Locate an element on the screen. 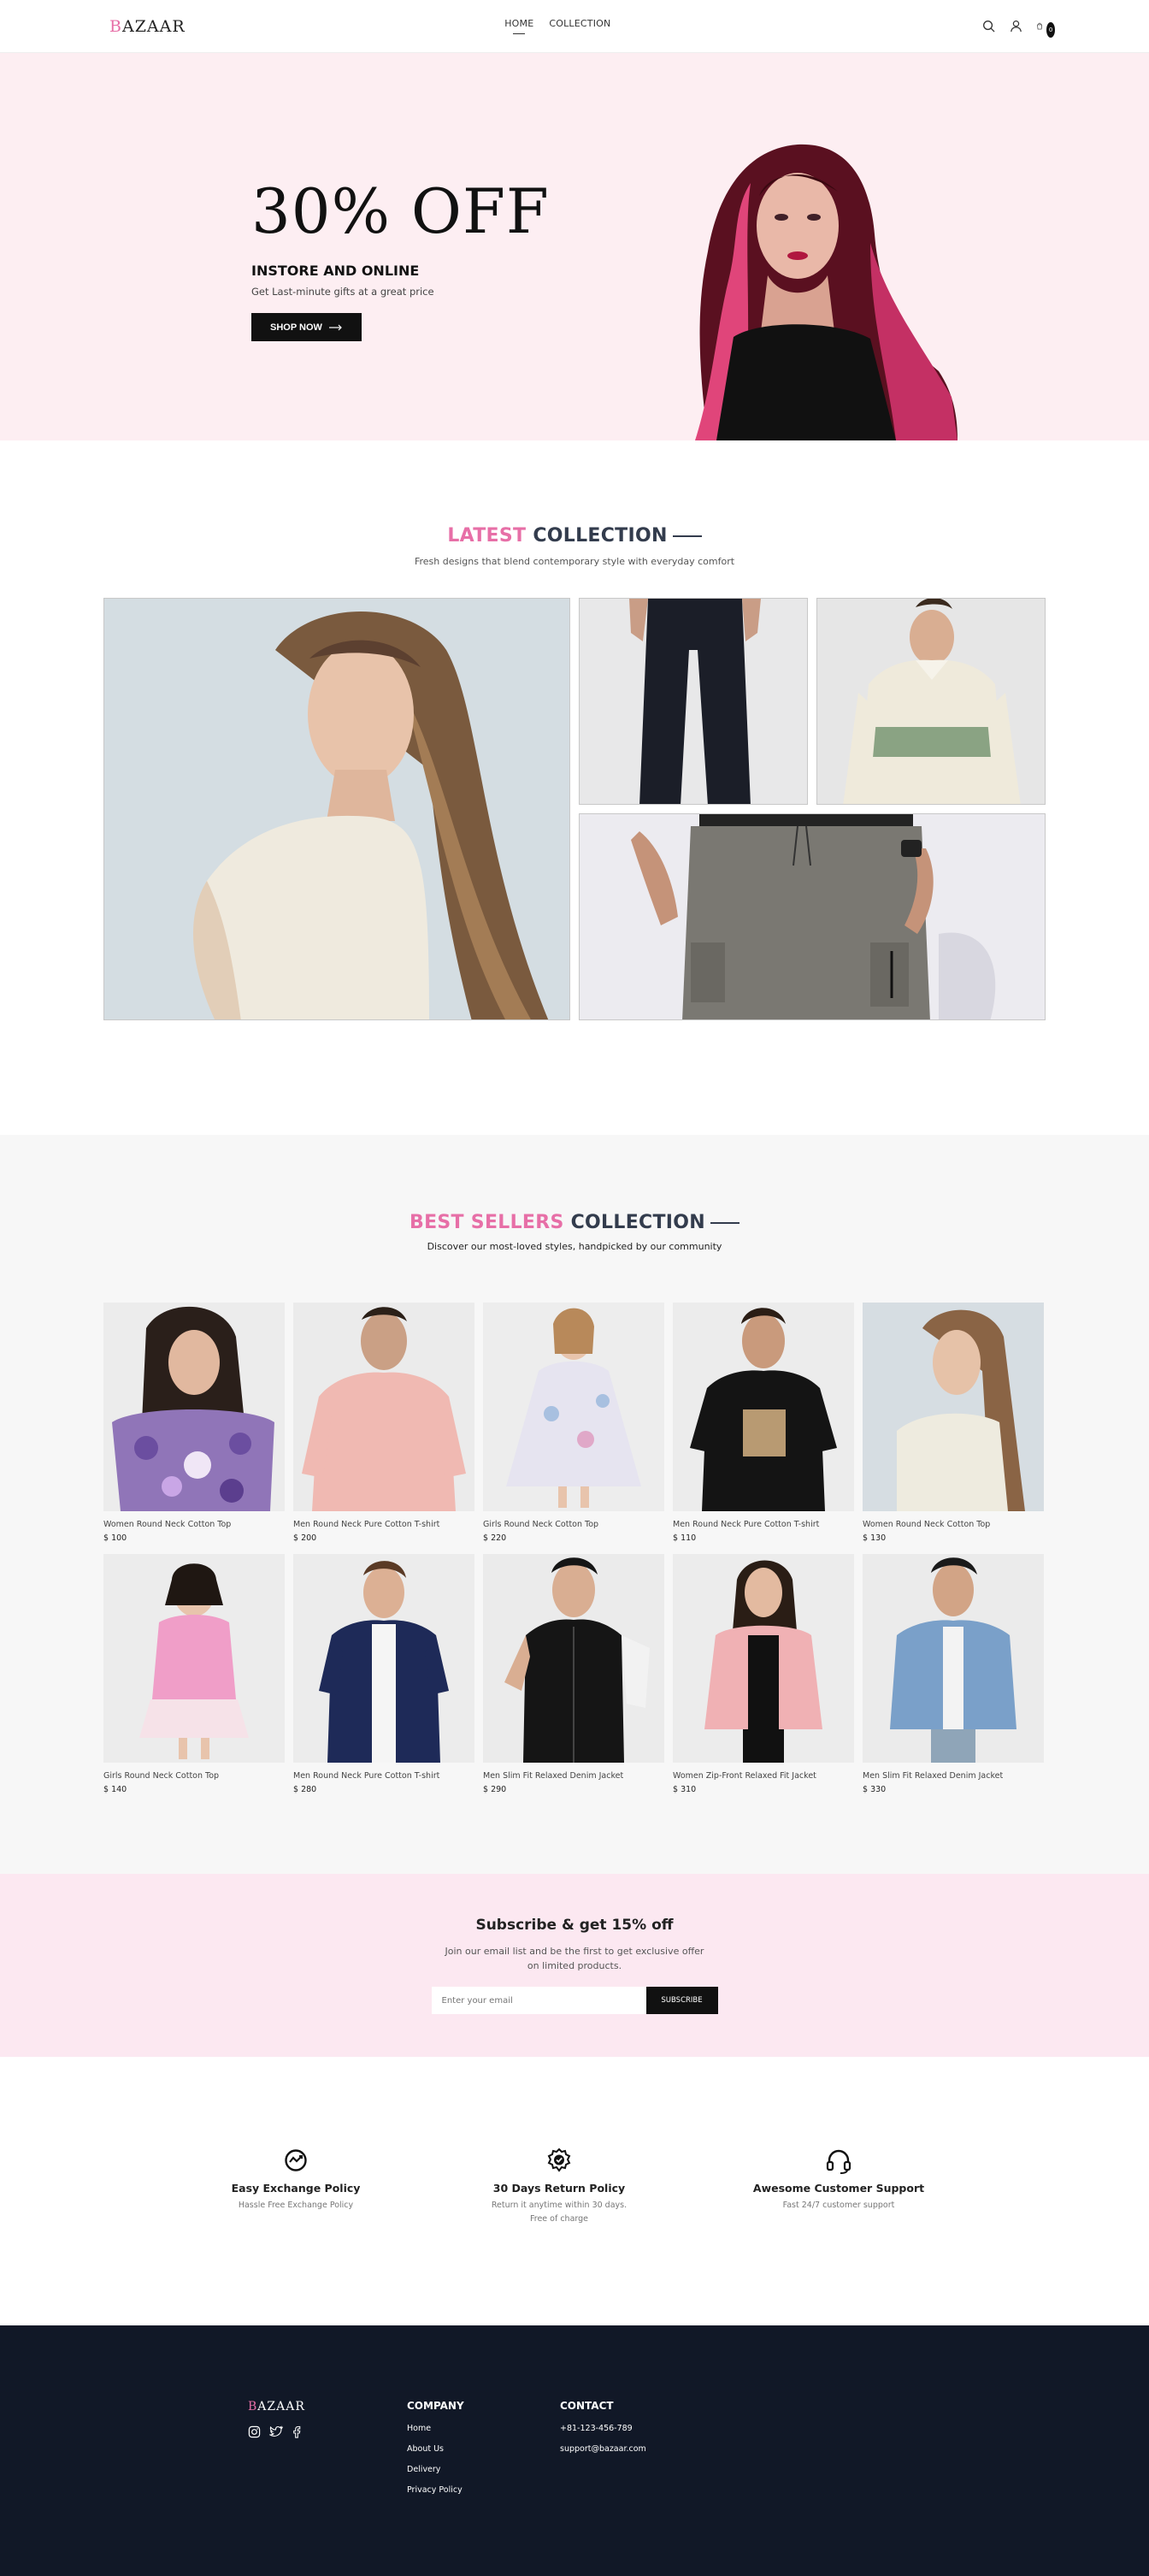 This screenshot has width=1149, height=2576. product-name: Women Zip-Front Relaxed Fit Jacket is located at coordinates (745, 1776).